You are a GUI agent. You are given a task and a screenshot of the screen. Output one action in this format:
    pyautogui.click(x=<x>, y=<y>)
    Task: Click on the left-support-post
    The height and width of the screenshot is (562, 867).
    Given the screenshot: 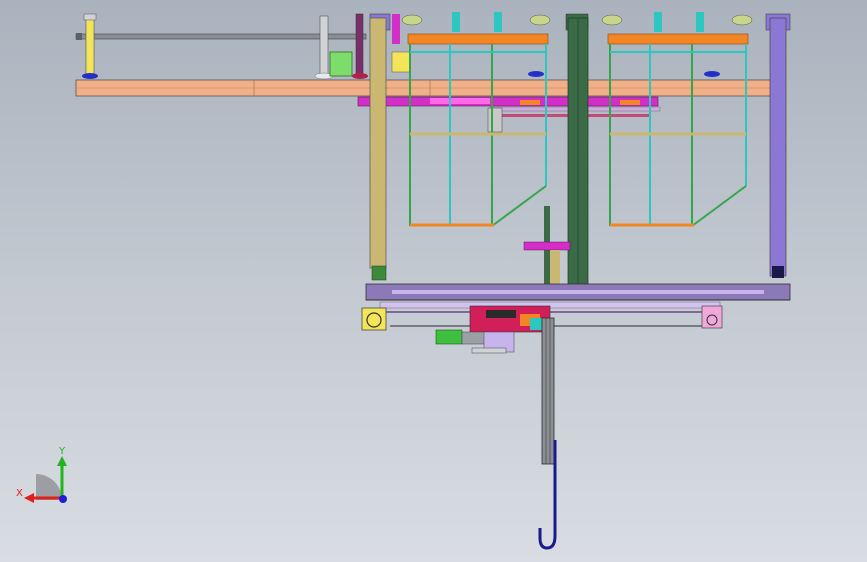 What is the action you would take?
    pyautogui.click(x=90, y=46)
    